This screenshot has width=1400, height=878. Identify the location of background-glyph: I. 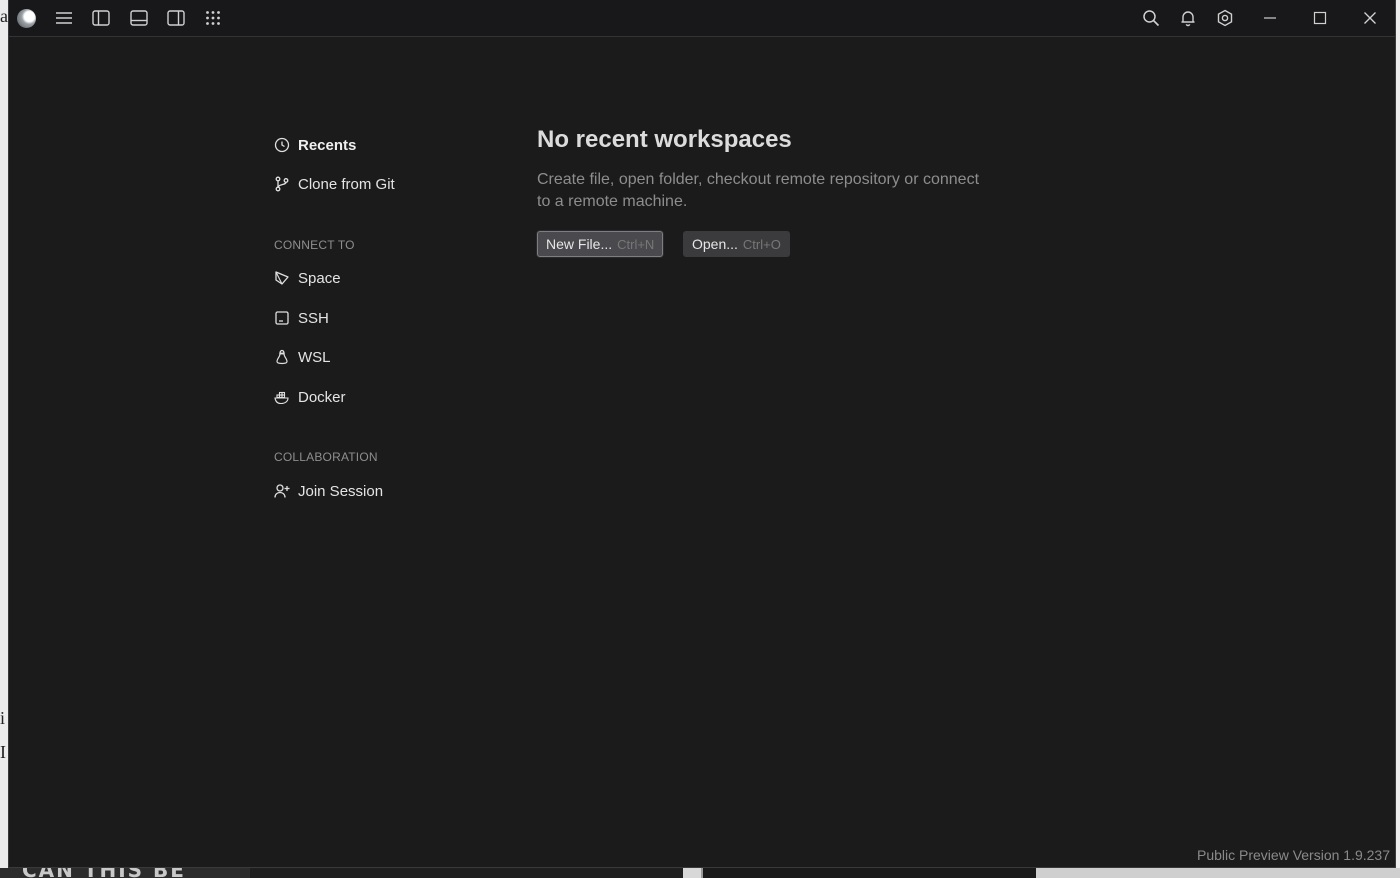
(3, 752).